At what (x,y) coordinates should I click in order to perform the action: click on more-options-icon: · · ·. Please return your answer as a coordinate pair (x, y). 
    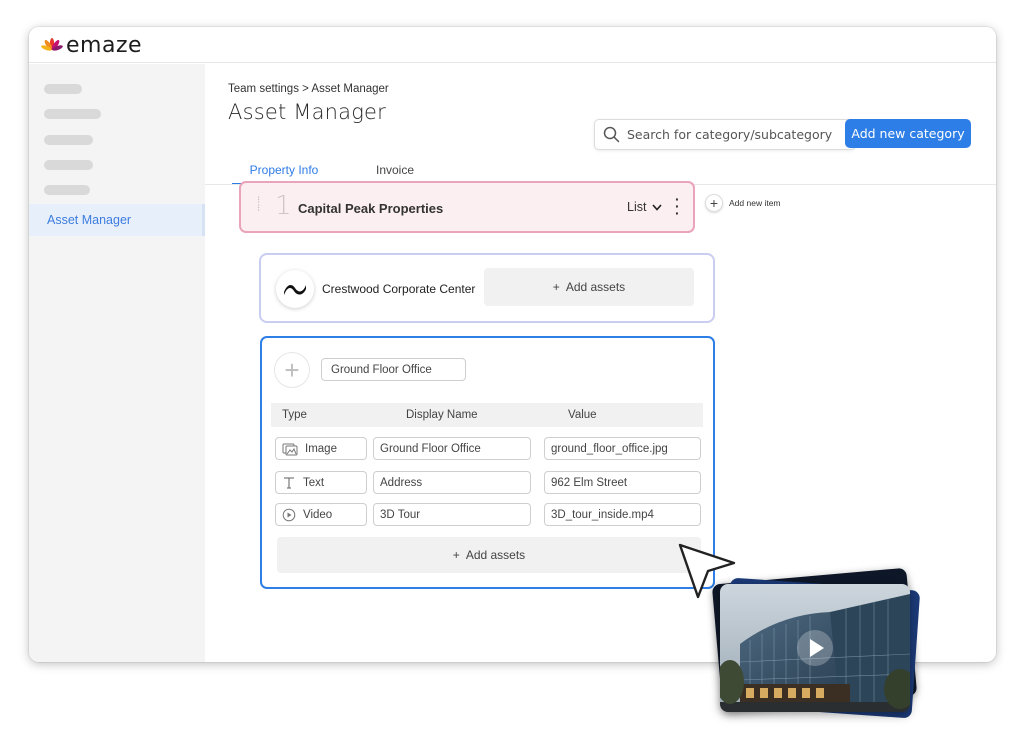
    Looking at the image, I should click on (677, 206).